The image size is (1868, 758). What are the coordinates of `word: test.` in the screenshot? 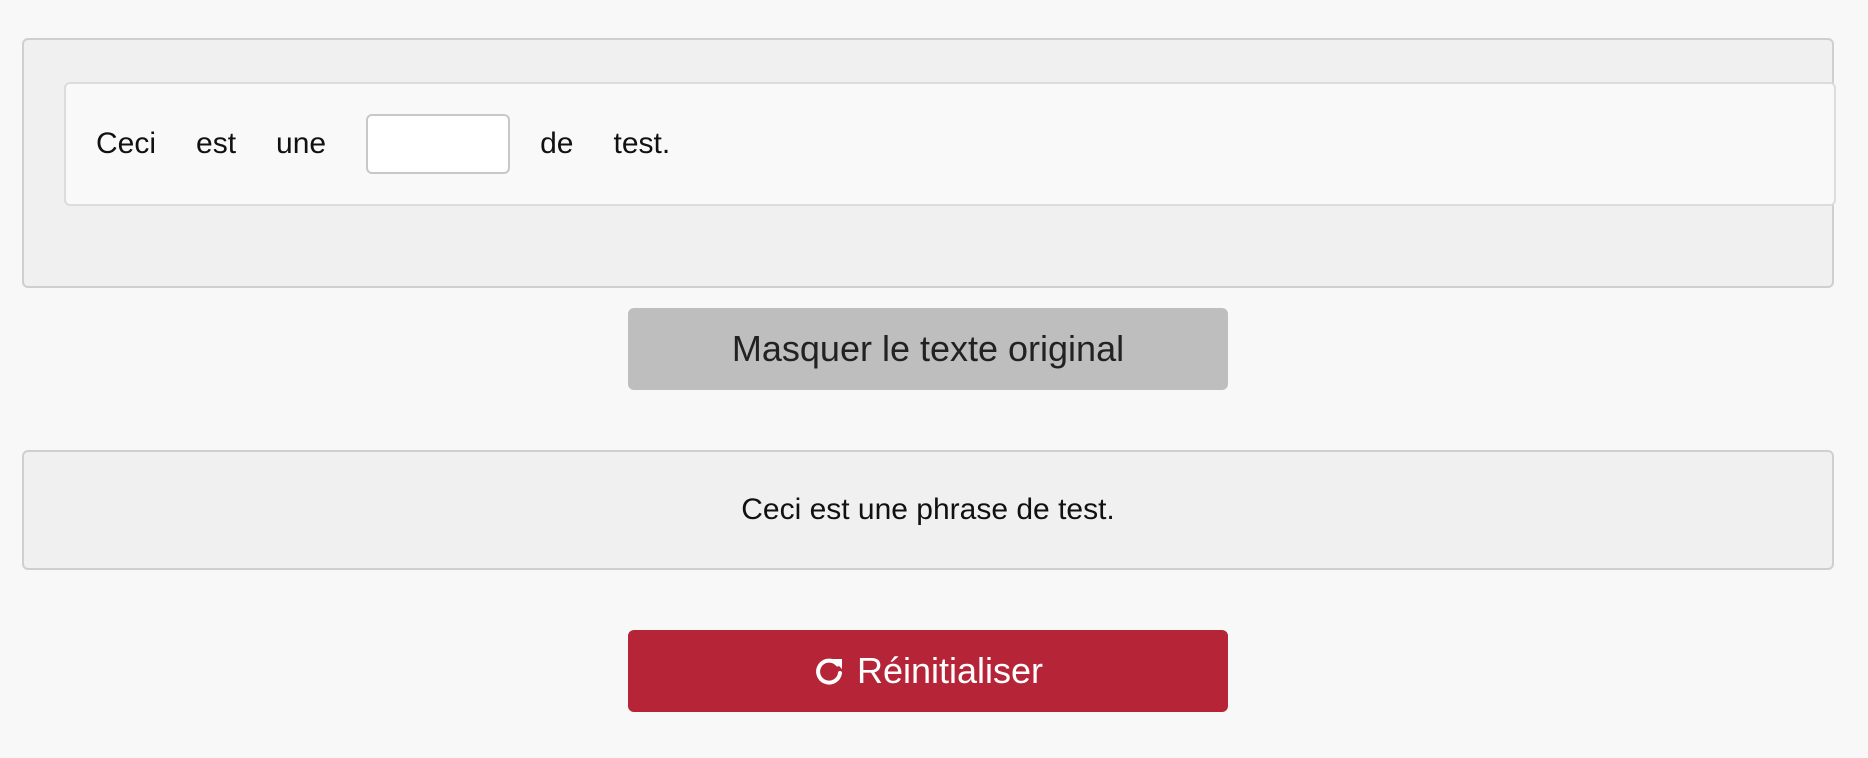 It's located at (642, 143).